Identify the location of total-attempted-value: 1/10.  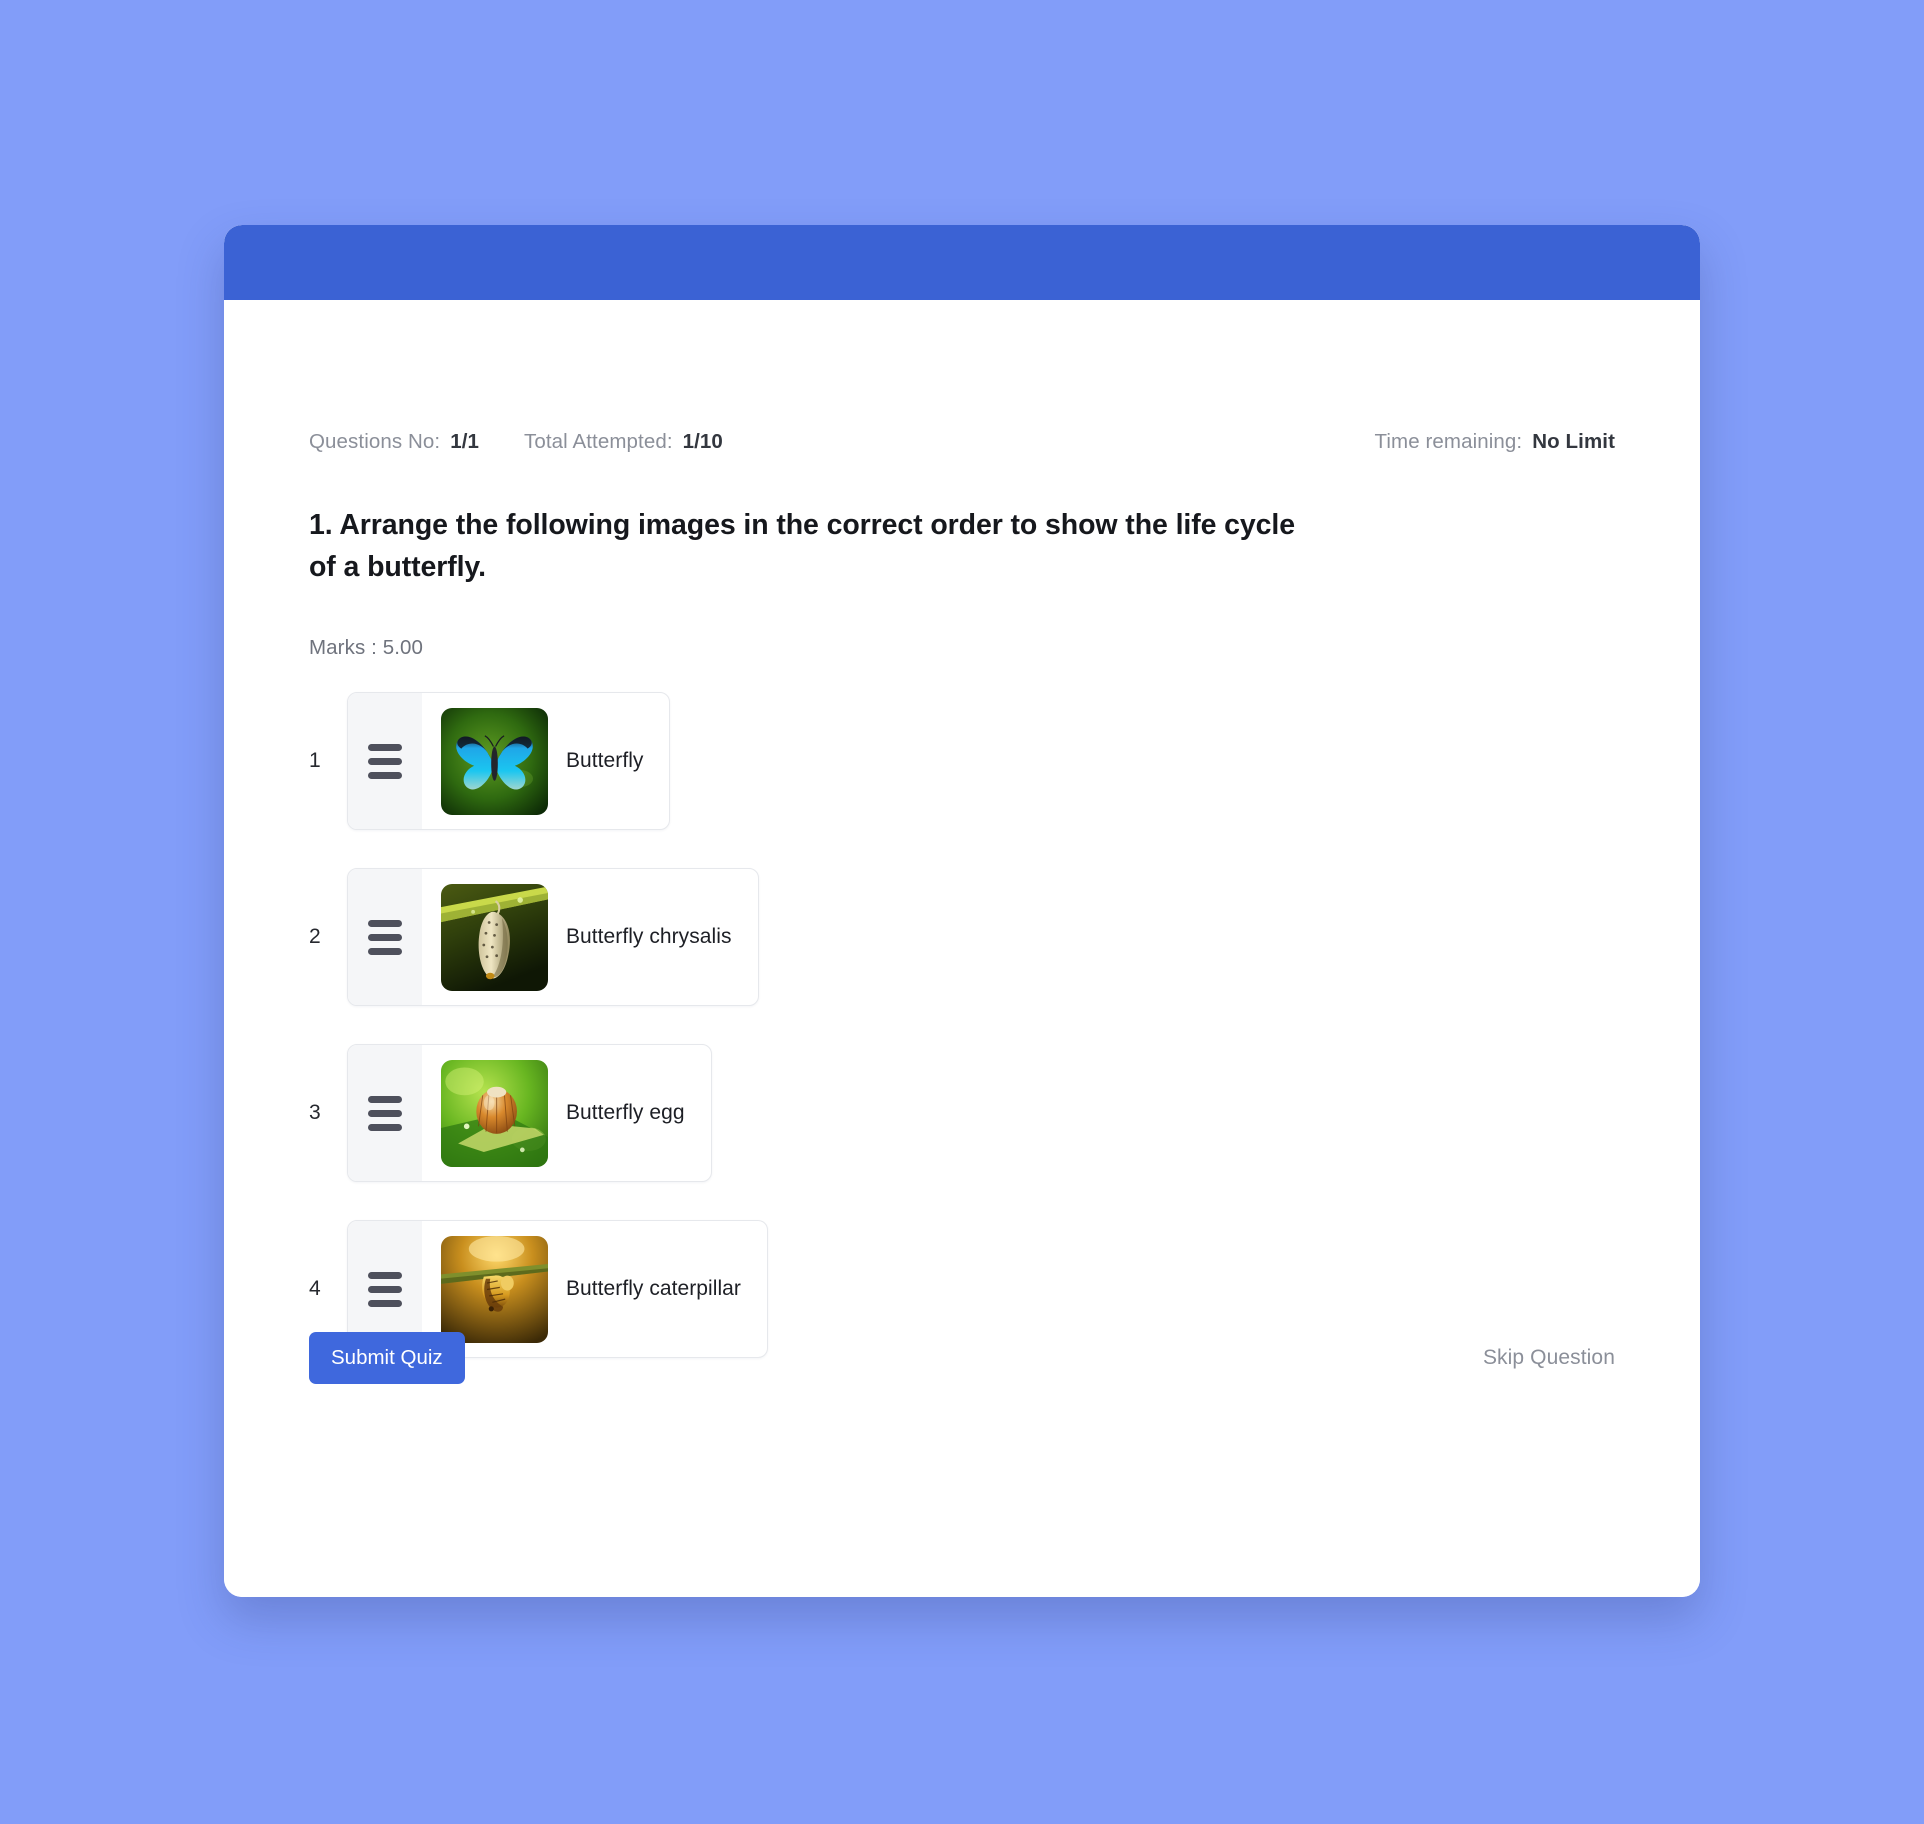
(702, 441).